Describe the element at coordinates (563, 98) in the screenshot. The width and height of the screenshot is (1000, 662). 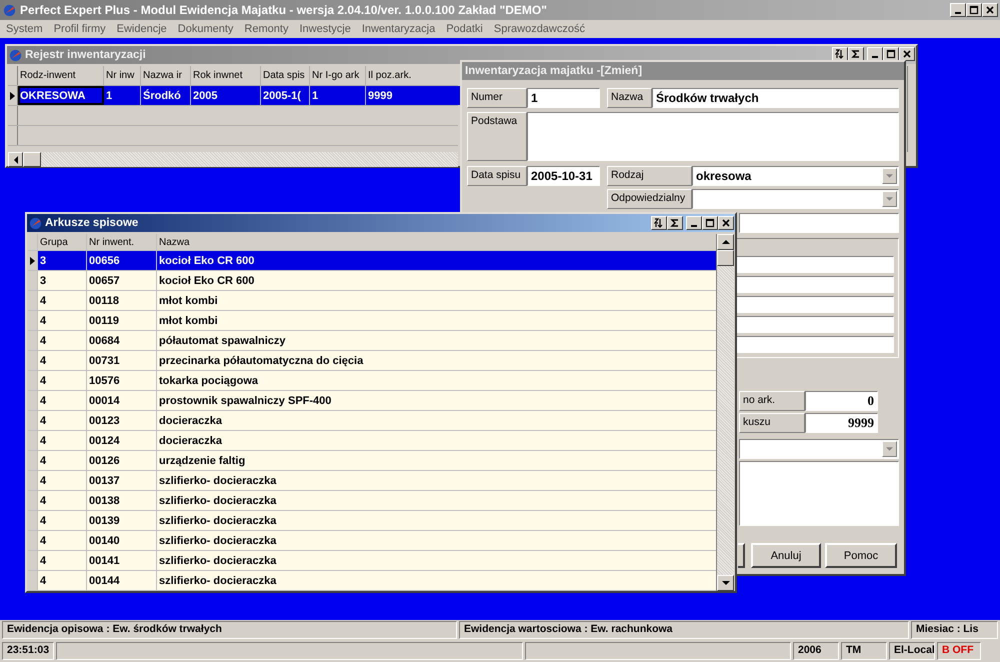
I see `input-field: 1` at that location.